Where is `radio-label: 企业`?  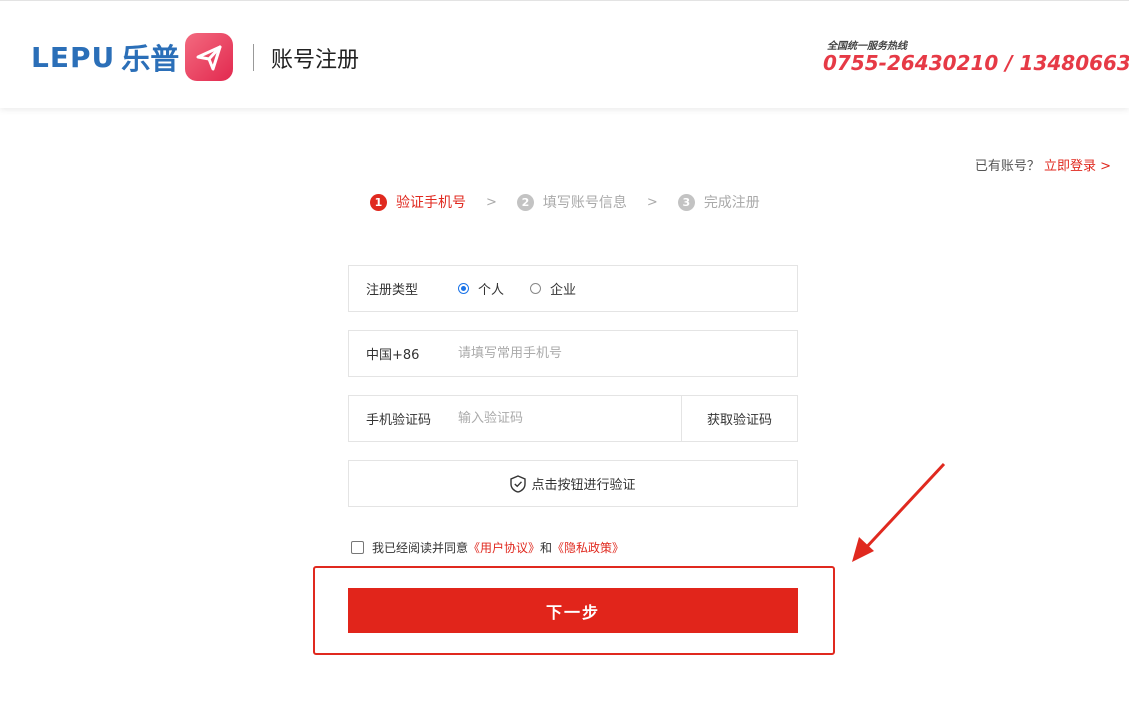
radio-label: 企业 is located at coordinates (563, 290).